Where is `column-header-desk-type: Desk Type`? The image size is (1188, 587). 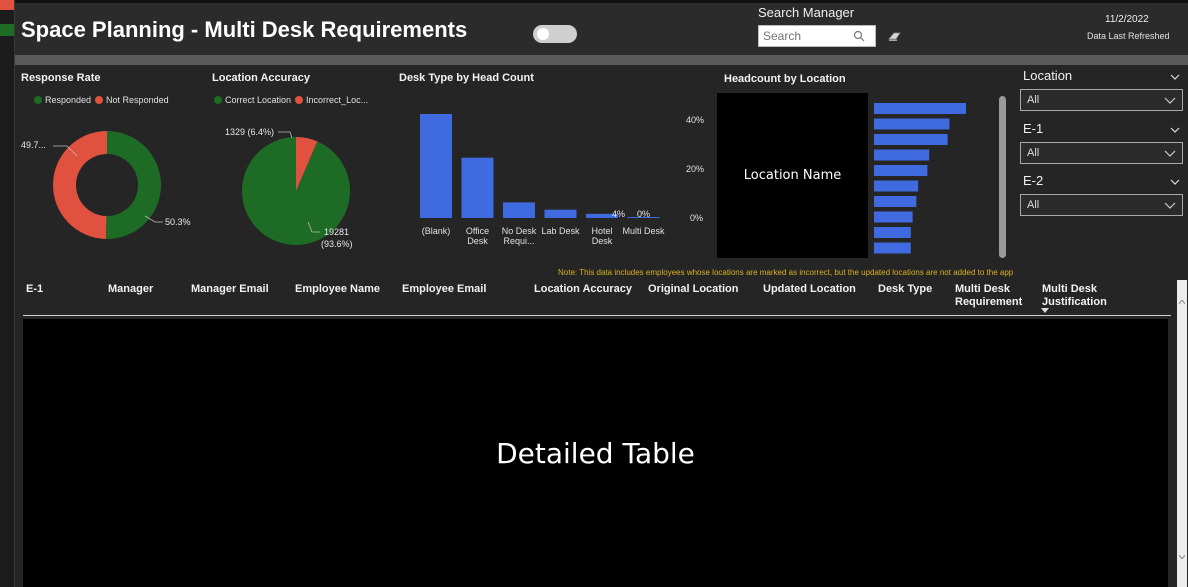
column-header-desk-type: Desk Type is located at coordinates (905, 289).